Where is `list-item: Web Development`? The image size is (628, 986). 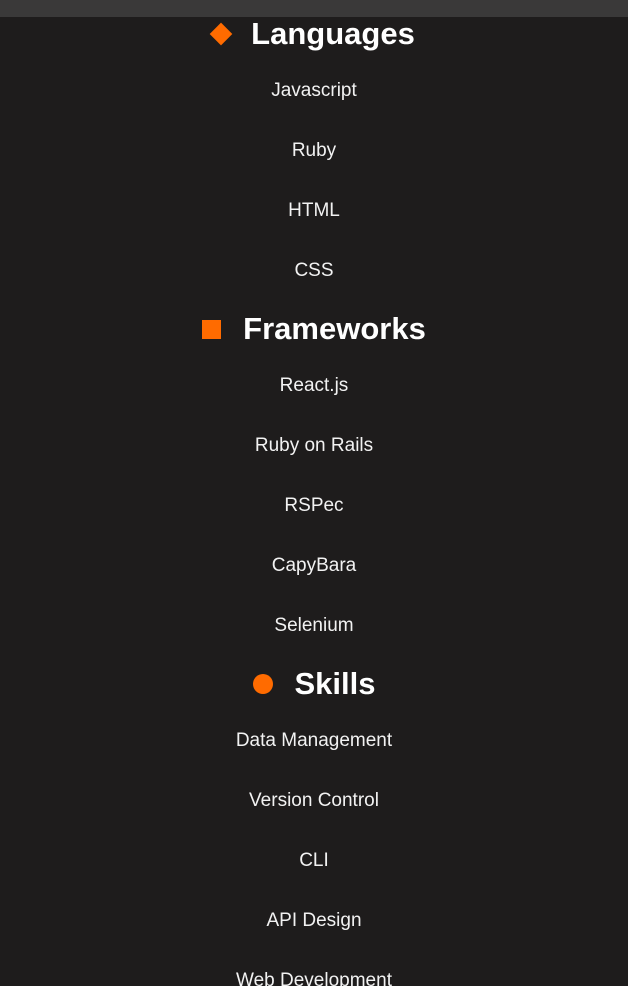
list-item: Web Development is located at coordinates (314, 978).